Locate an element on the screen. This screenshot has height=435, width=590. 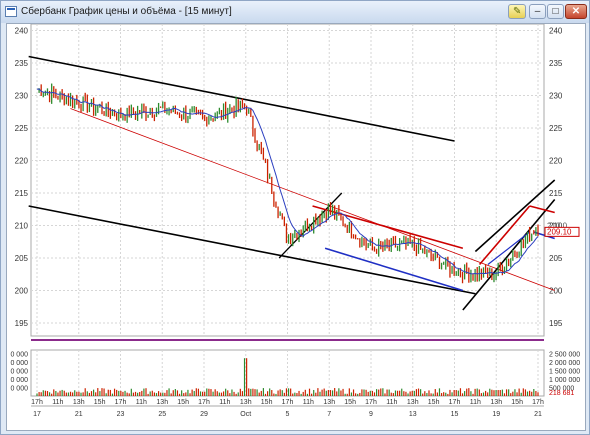
chart-app-icon is located at coordinates (11, 11).